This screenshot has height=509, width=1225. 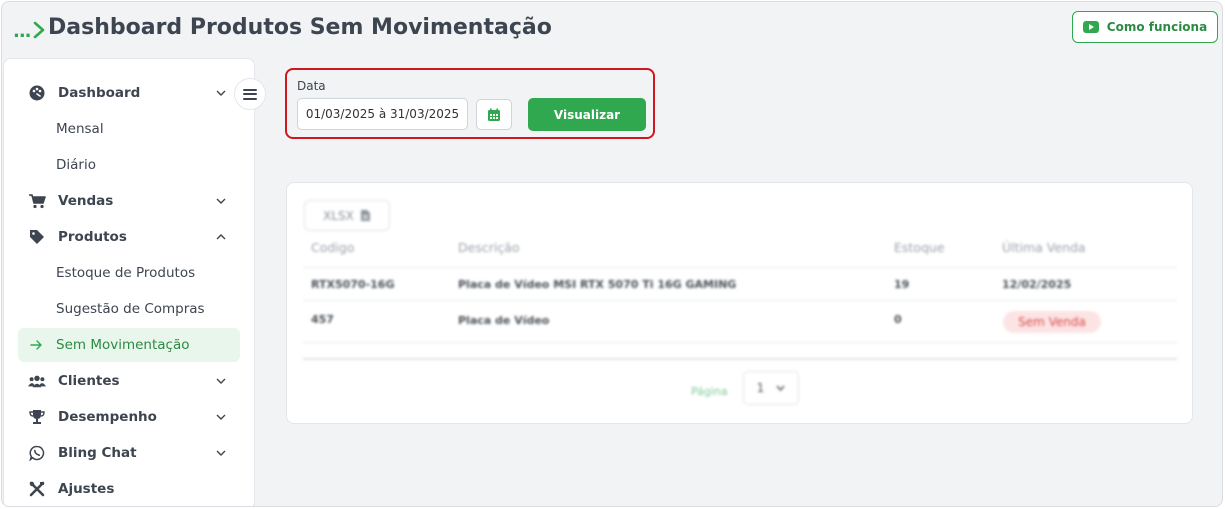 I want to click on menu-icon, so click(x=250, y=94).